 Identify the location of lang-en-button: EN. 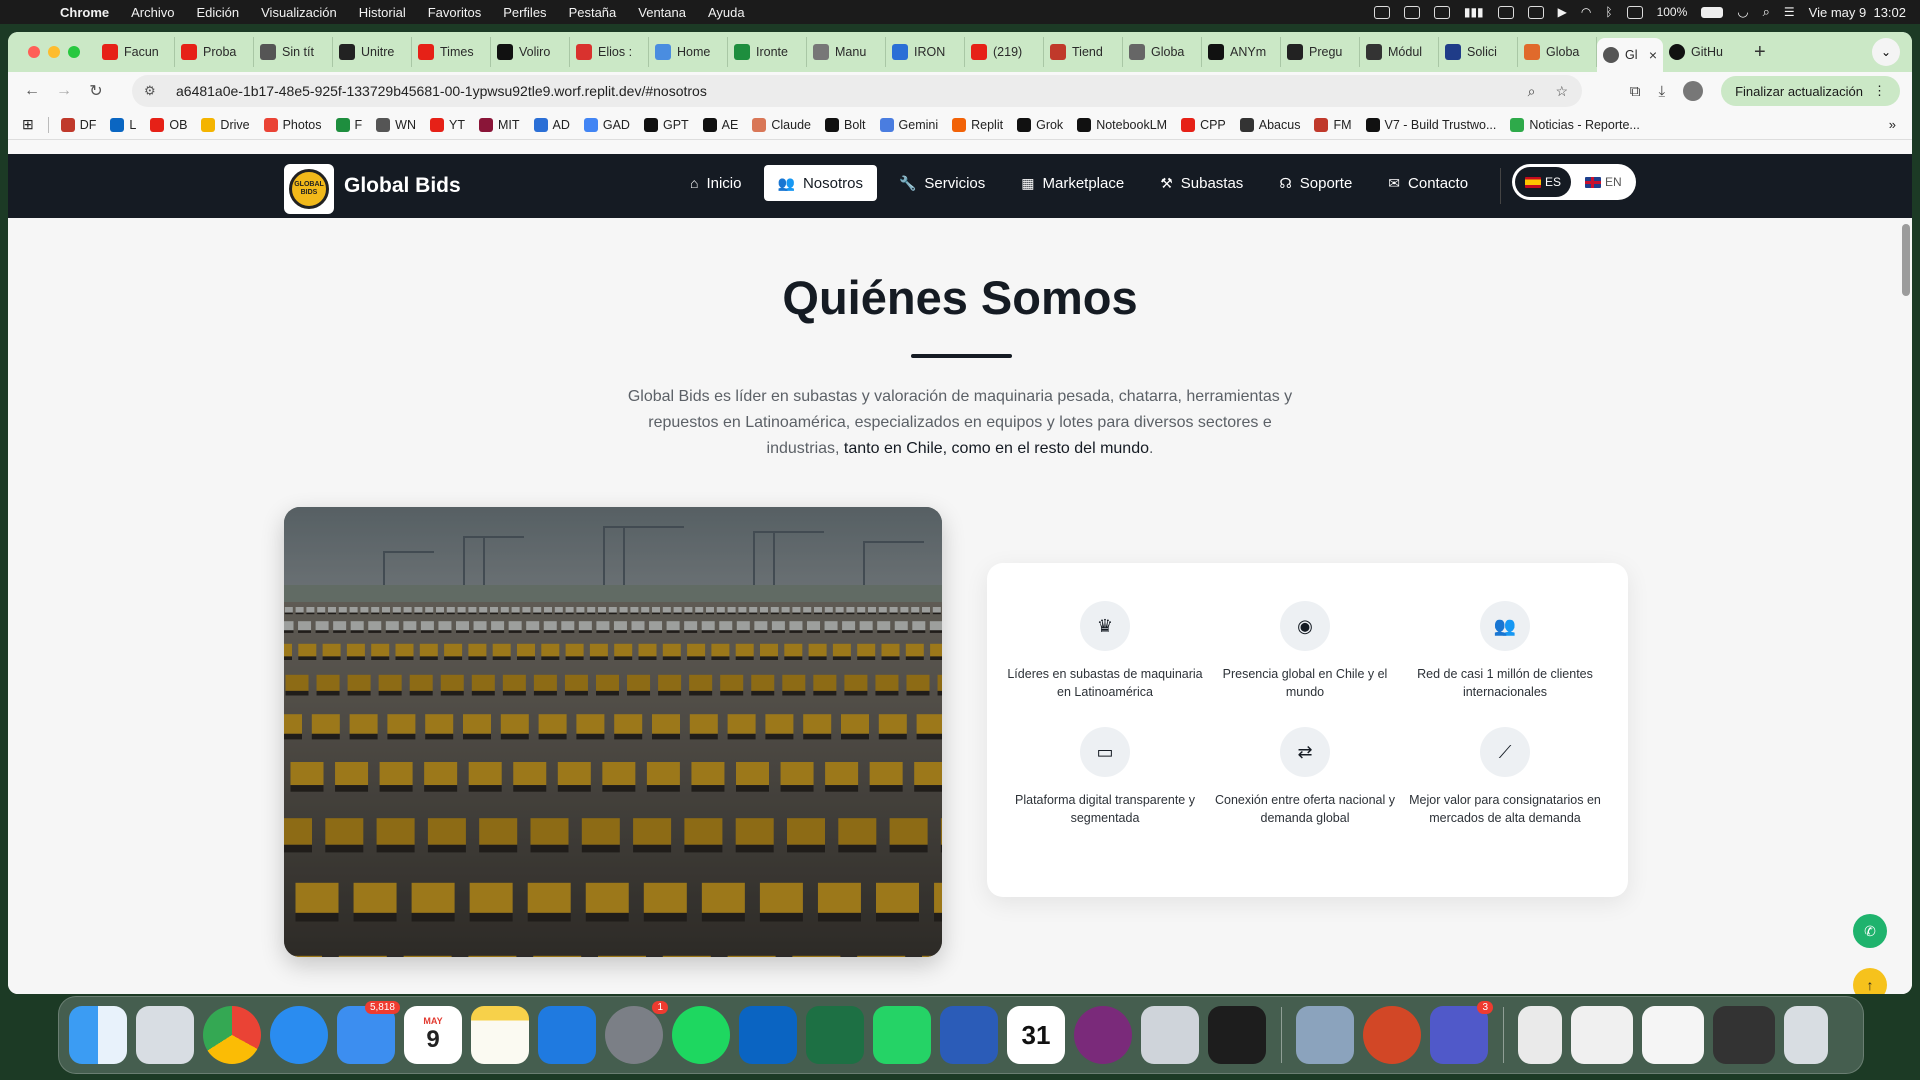
(1603, 182).